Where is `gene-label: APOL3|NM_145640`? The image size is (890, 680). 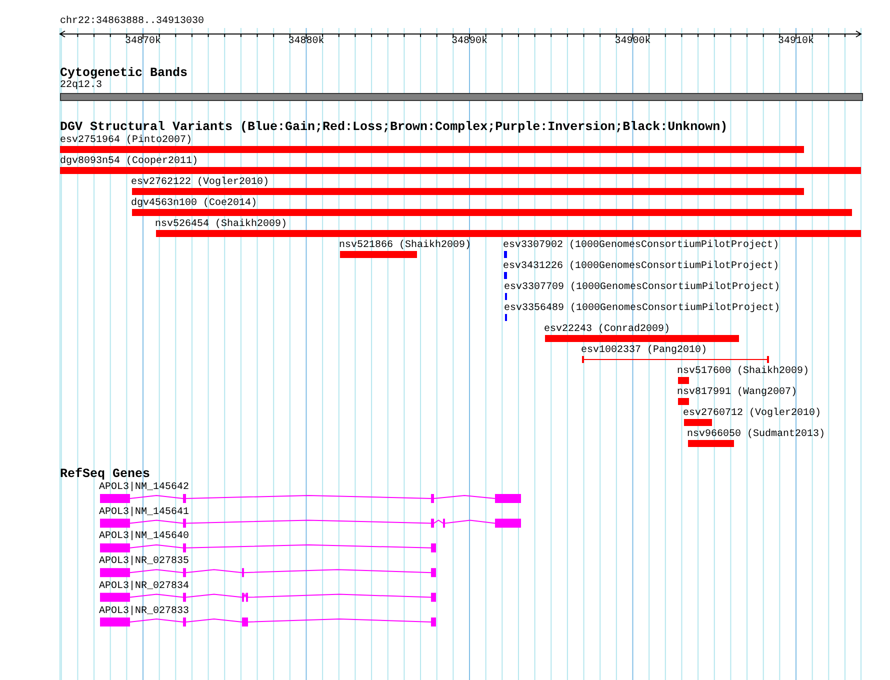
gene-label: APOL3|NM_145640 is located at coordinates (144, 536).